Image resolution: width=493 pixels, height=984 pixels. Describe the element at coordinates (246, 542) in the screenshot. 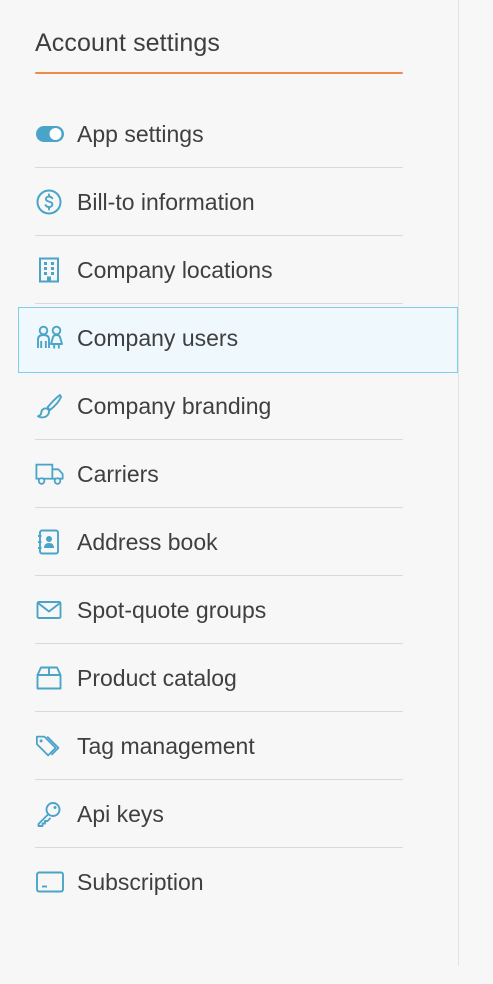

I see `menu-item-address-book: Address book` at that location.